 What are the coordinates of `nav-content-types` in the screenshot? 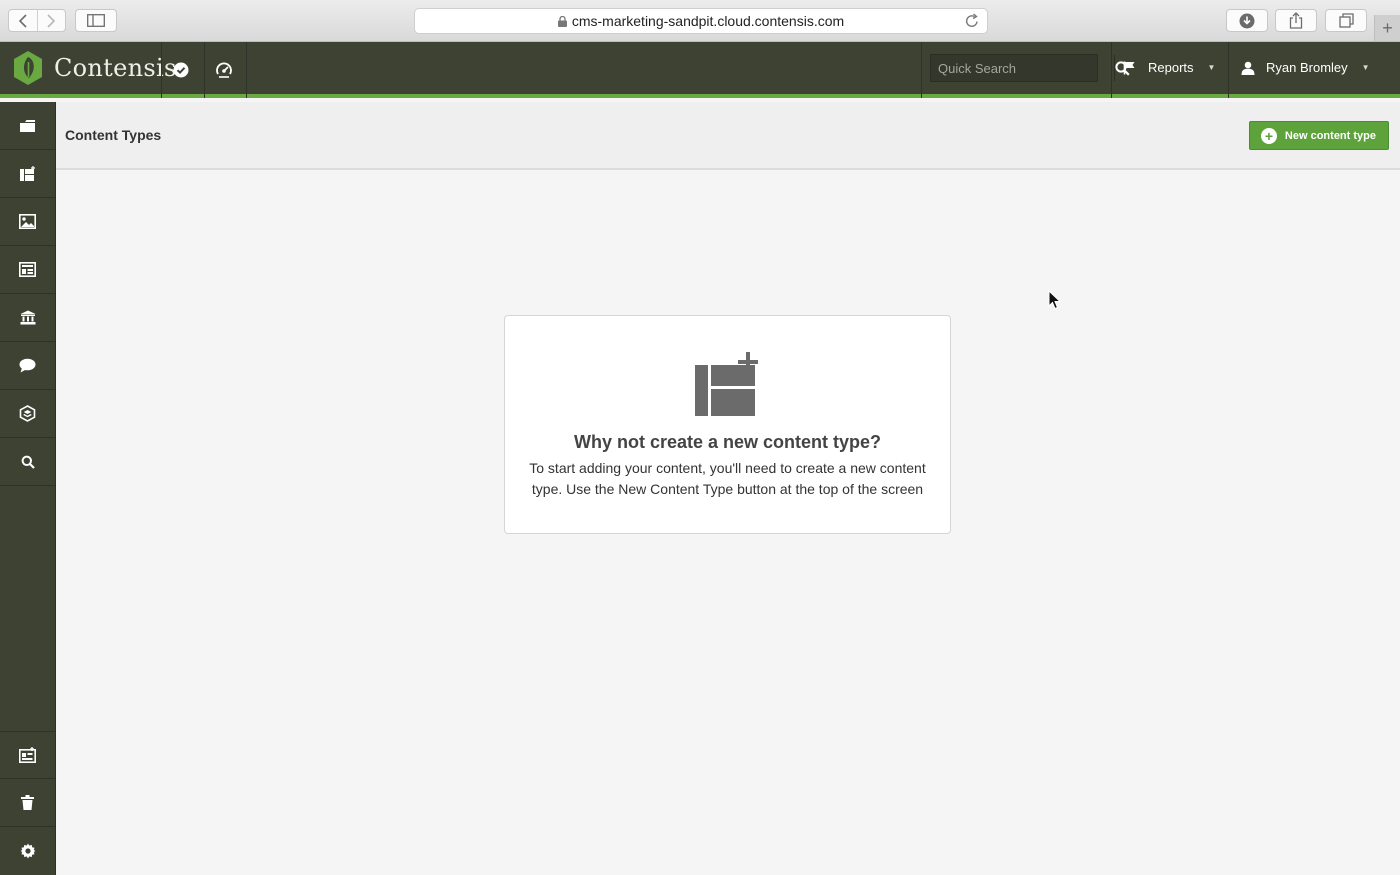 It's located at (27, 174).